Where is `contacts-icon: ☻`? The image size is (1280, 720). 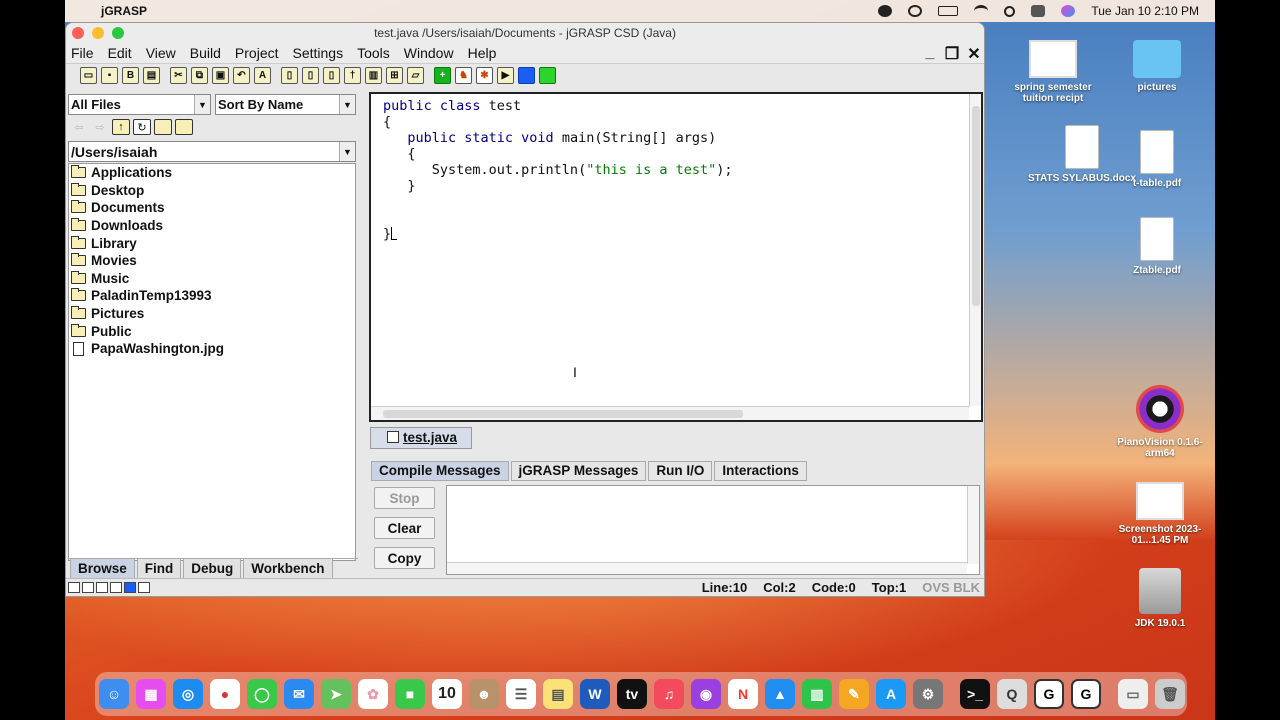
contacts-icon: ☻ is located at coordinates (484, 694).